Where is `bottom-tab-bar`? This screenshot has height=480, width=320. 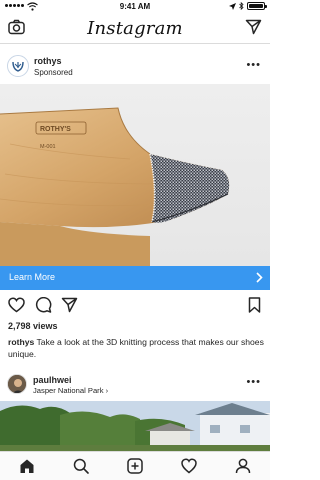 bottom-tab-bar is located at coordinates (135, 465).